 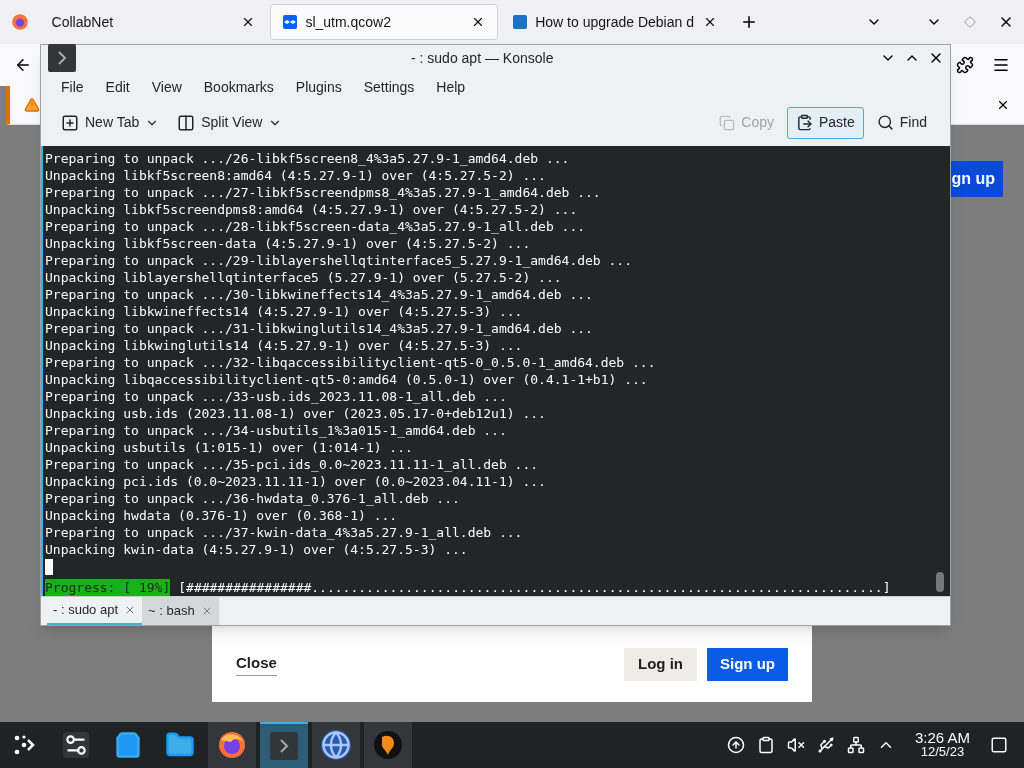 I want to click on sign-up-button: gn up, so click(x=977, y=179).